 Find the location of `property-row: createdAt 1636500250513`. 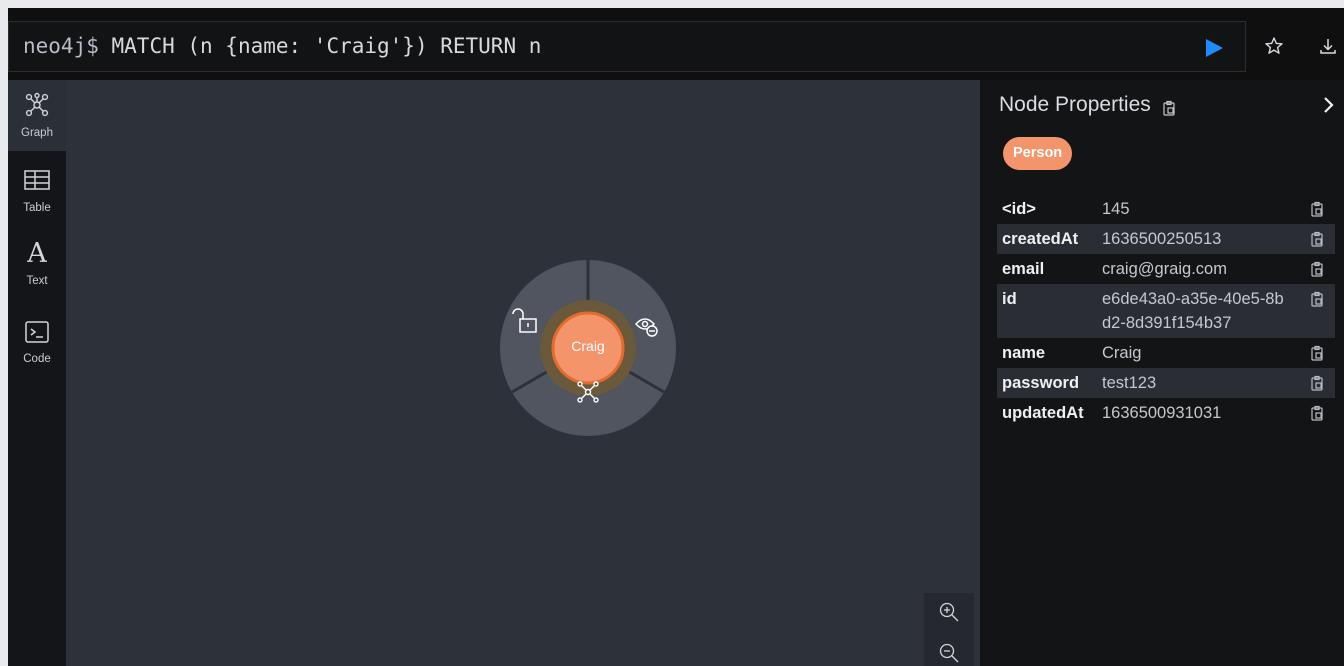

property-row: createdAt 1636500250513 is located at coordinates (1166, 239).